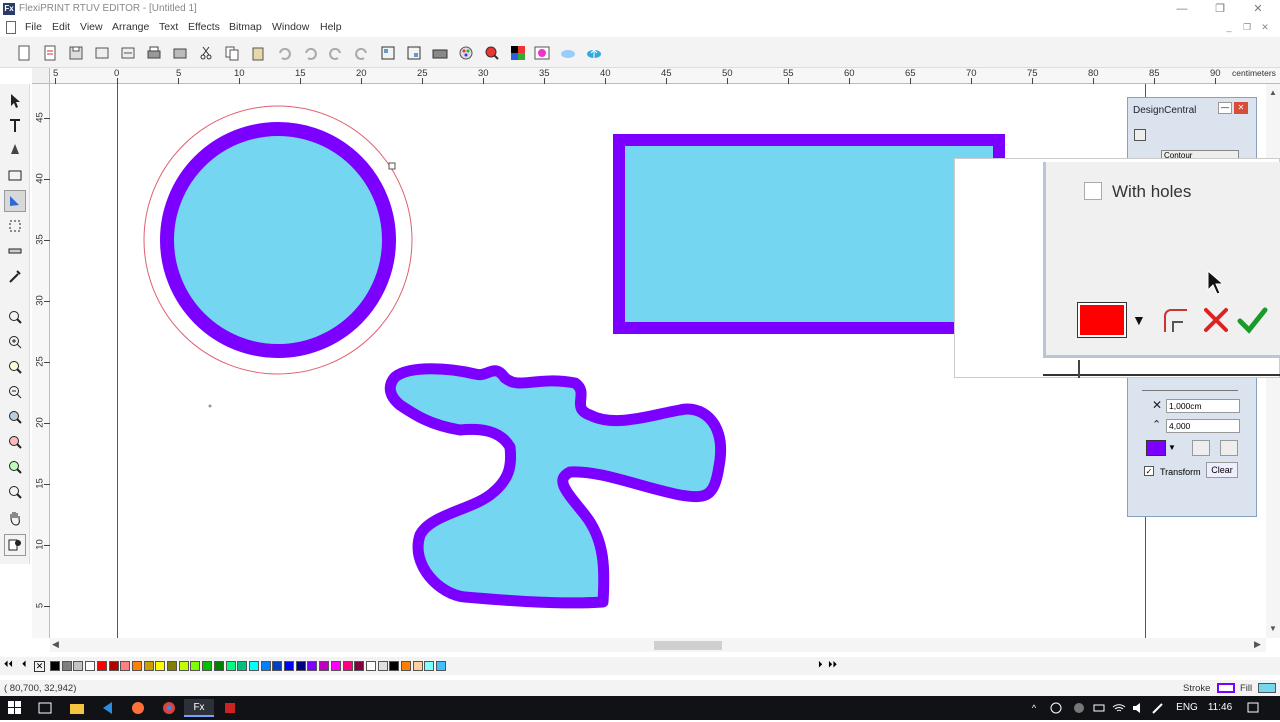 The width and height of the screenshot is (1280, 722). I want to click on firefox-icon, so click(138, 708).